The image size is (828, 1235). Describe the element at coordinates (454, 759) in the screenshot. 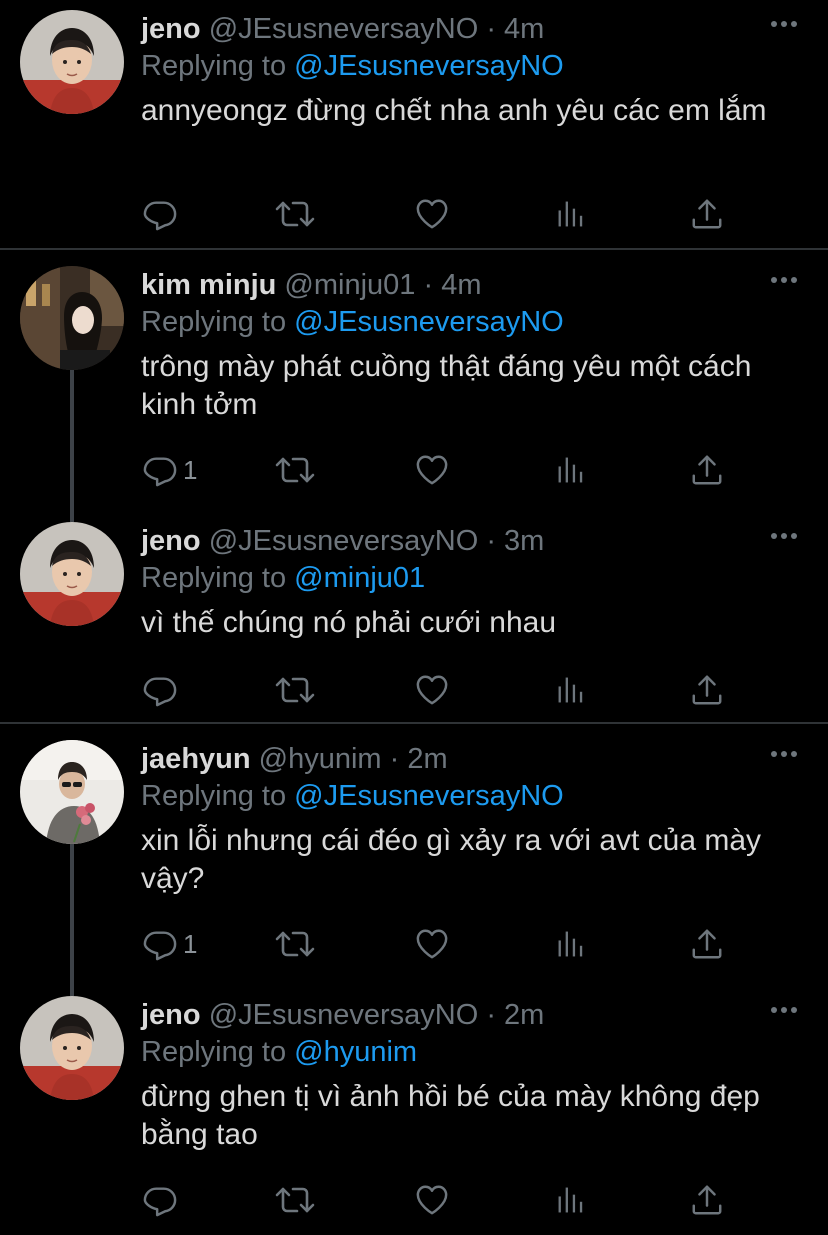

I see `tweet-header: jaehyun @hyunim · 2m` at that location.